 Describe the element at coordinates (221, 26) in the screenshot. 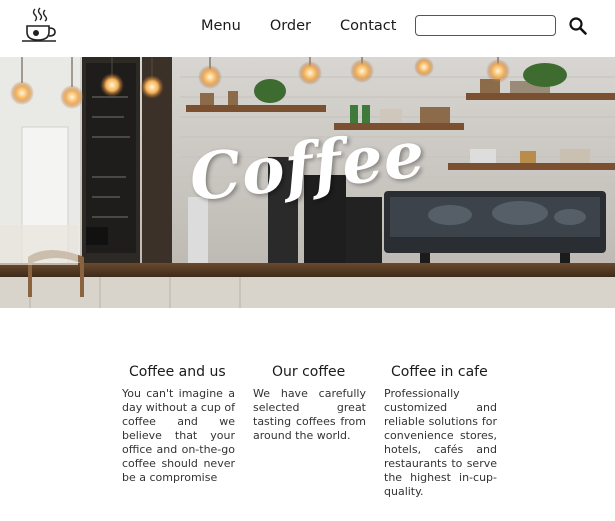

I see `nav-menu: Menu` at that location.